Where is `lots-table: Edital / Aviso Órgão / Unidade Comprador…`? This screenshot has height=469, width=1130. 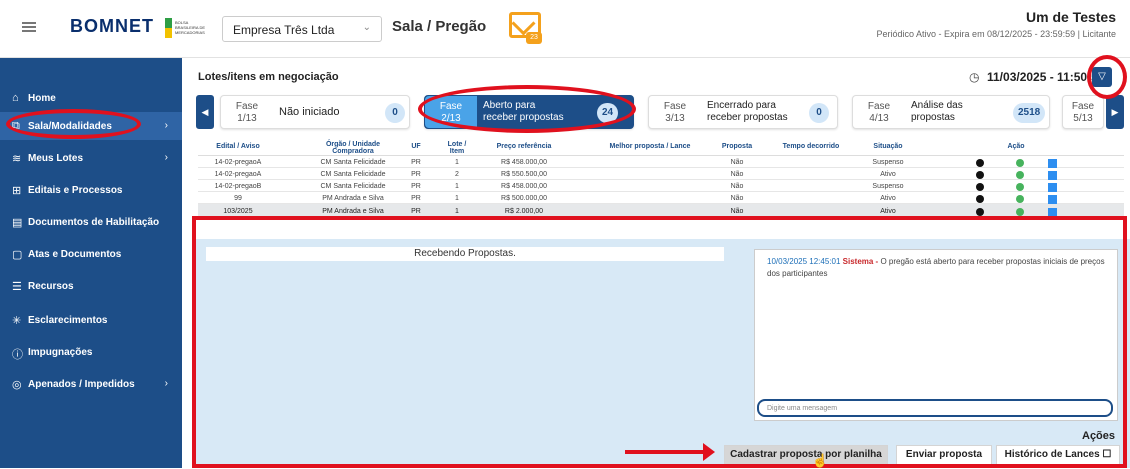 lots-table: Edital / Aviso Órgão / Unidade Comprador… is located at coordinates (661, 179).